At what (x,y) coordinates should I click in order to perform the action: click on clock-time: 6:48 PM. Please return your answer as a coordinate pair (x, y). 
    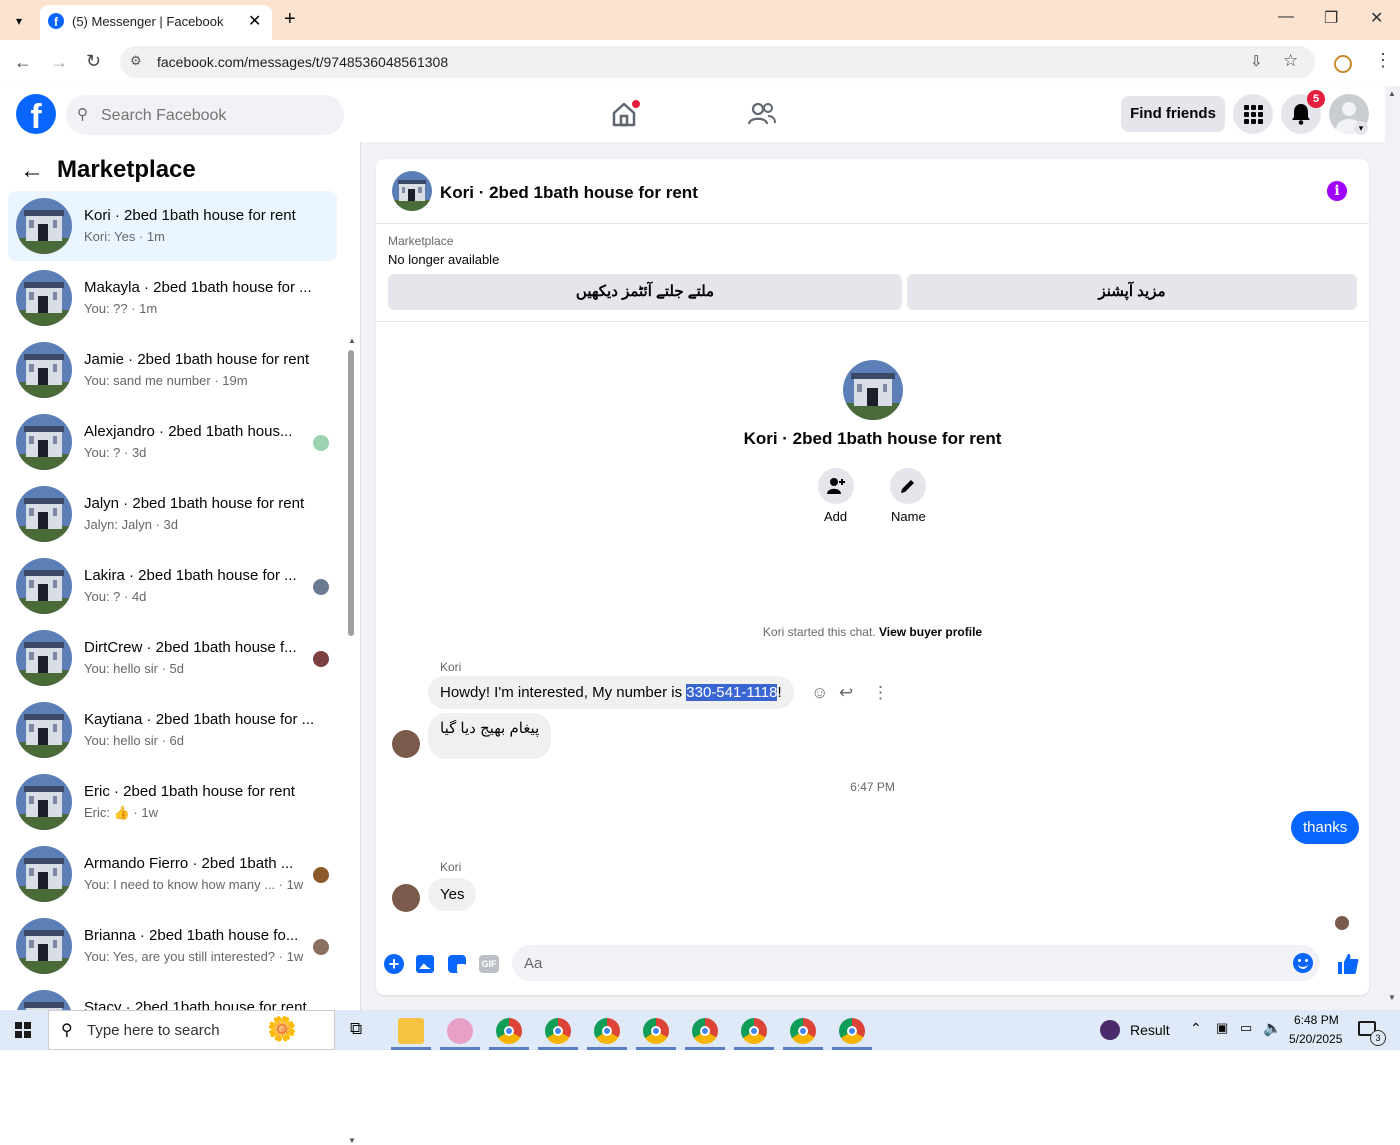
    Looking at the image, I should click on (1316, 1020).